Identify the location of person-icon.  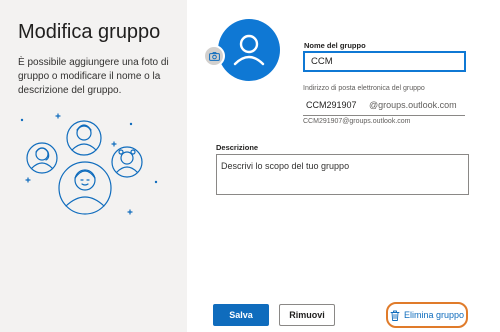
(249, 50).